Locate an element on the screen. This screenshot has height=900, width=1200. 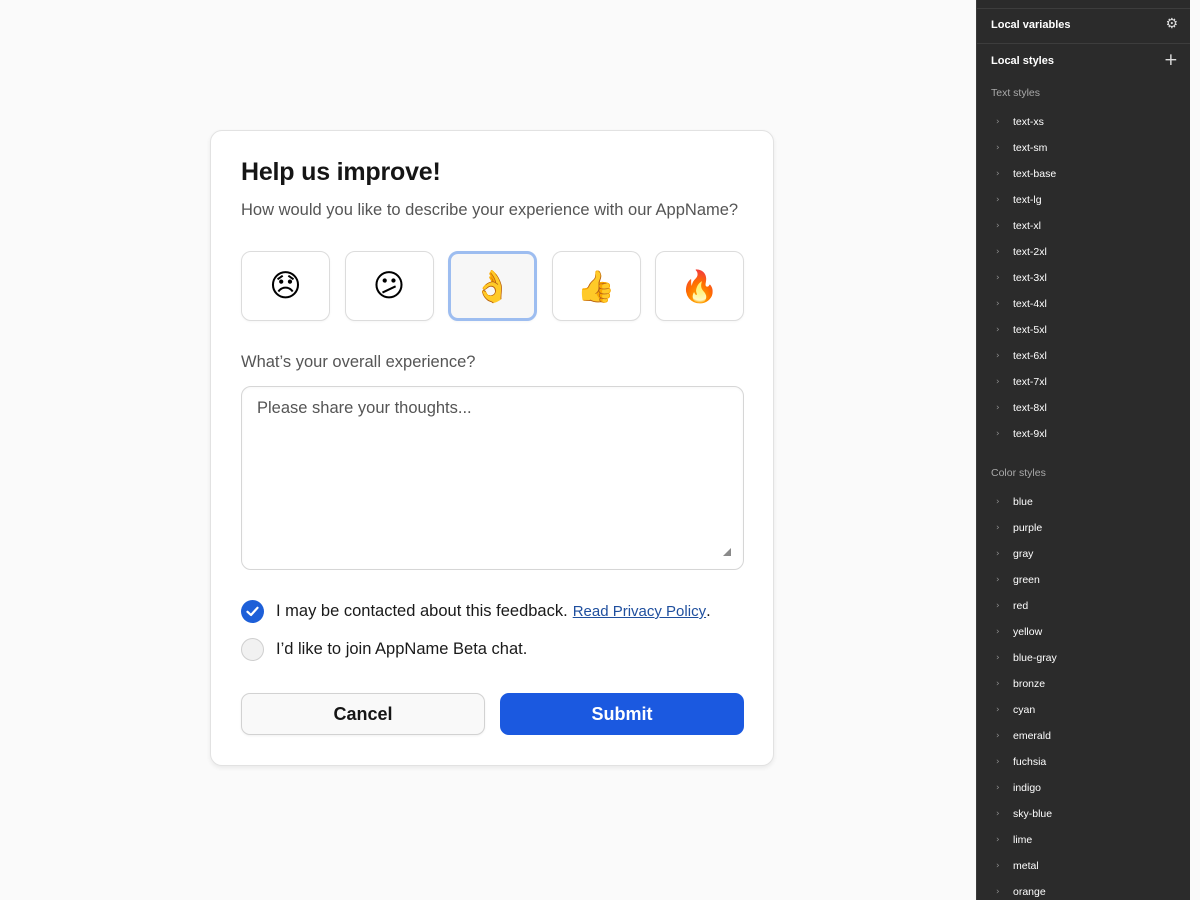
color-style-label: orange is located at coordinates (1029, 892).